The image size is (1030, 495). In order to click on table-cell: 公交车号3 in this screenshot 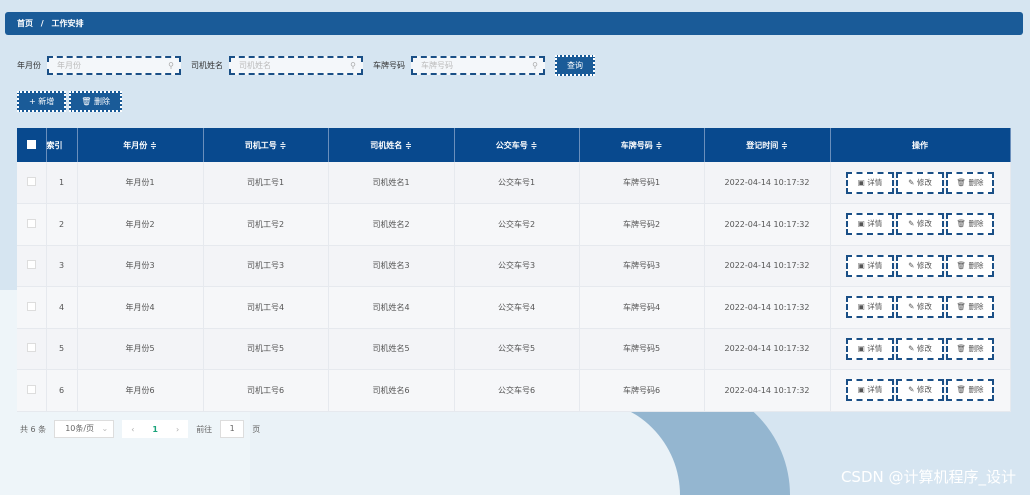, I will do `click(517, 266)`.